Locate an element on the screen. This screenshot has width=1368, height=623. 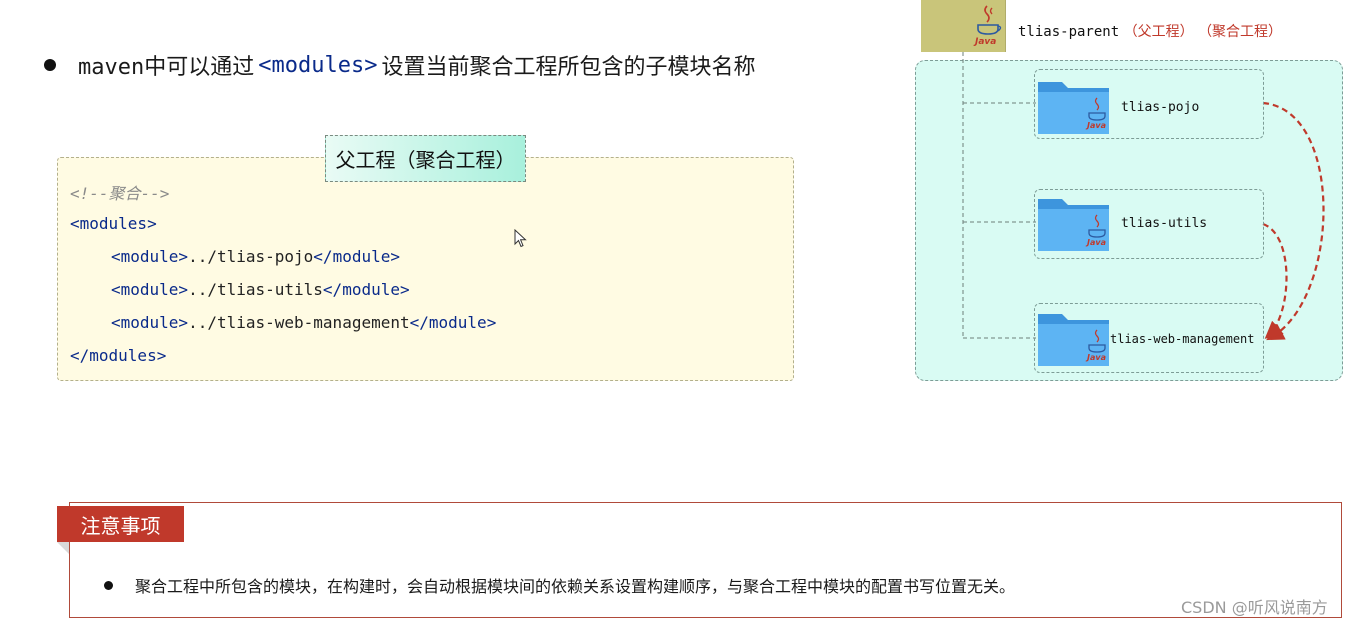
dependency-arrow-utils is located at coordinates (1275, 280).